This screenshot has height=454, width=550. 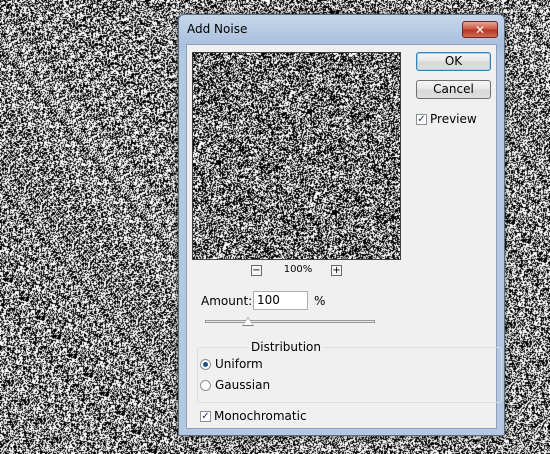 I want to click on amount-label: Amount:, so click(x=227, y=301).